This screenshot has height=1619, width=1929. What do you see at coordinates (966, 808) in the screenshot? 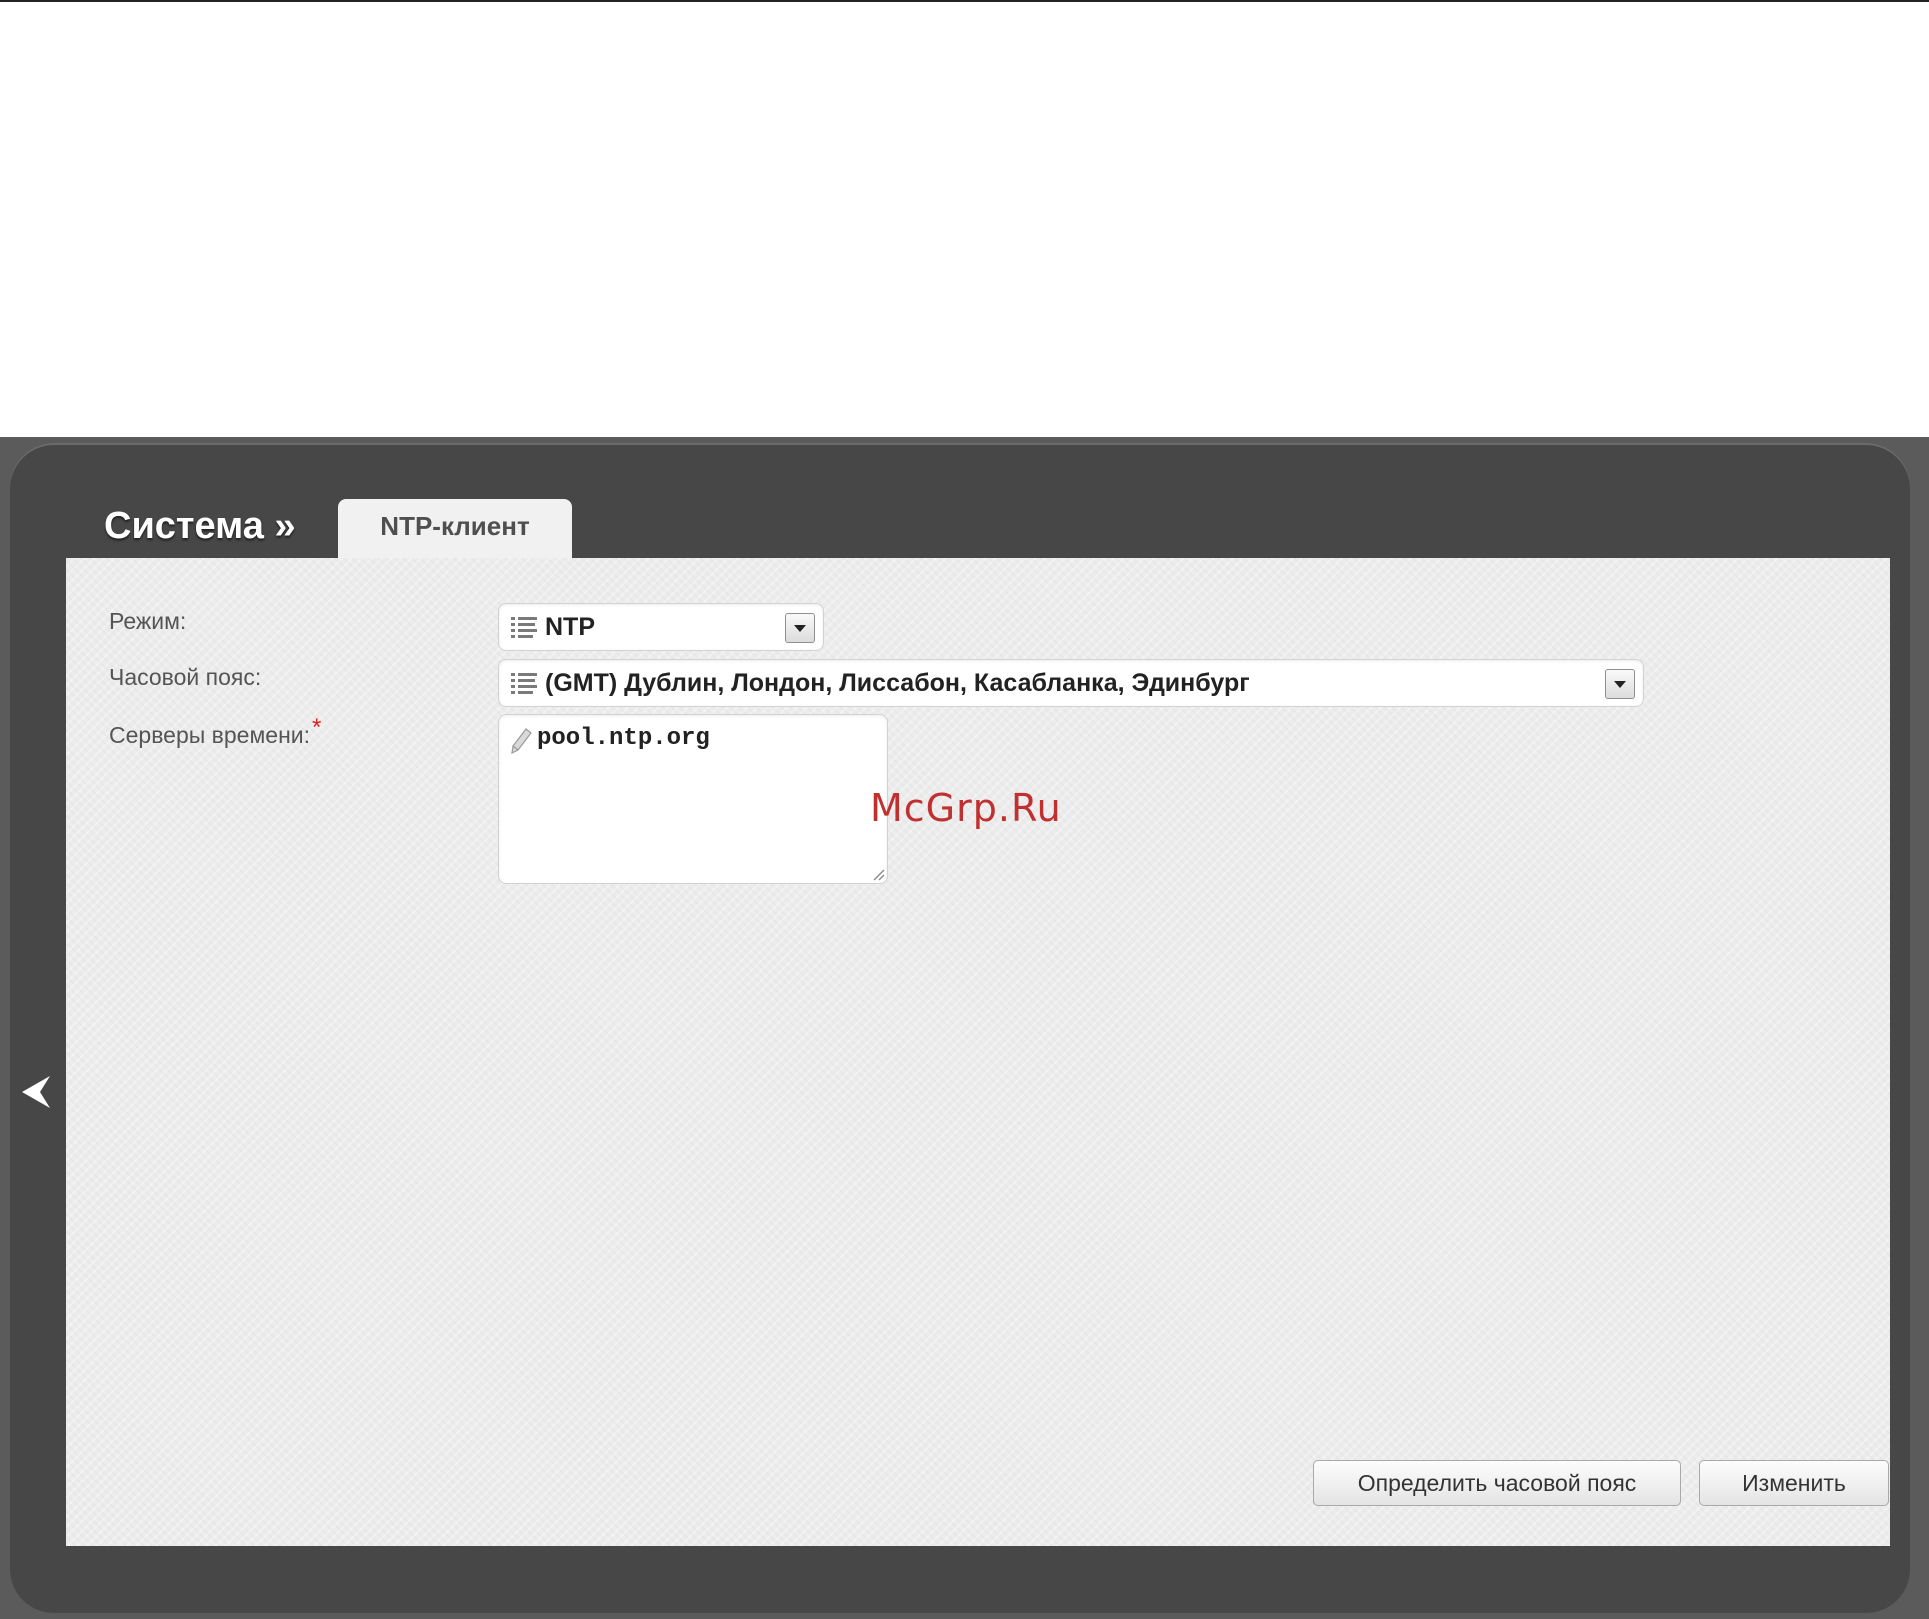
I see `watermark-text: McGrp.Ru` at bounding box center [966, 808].